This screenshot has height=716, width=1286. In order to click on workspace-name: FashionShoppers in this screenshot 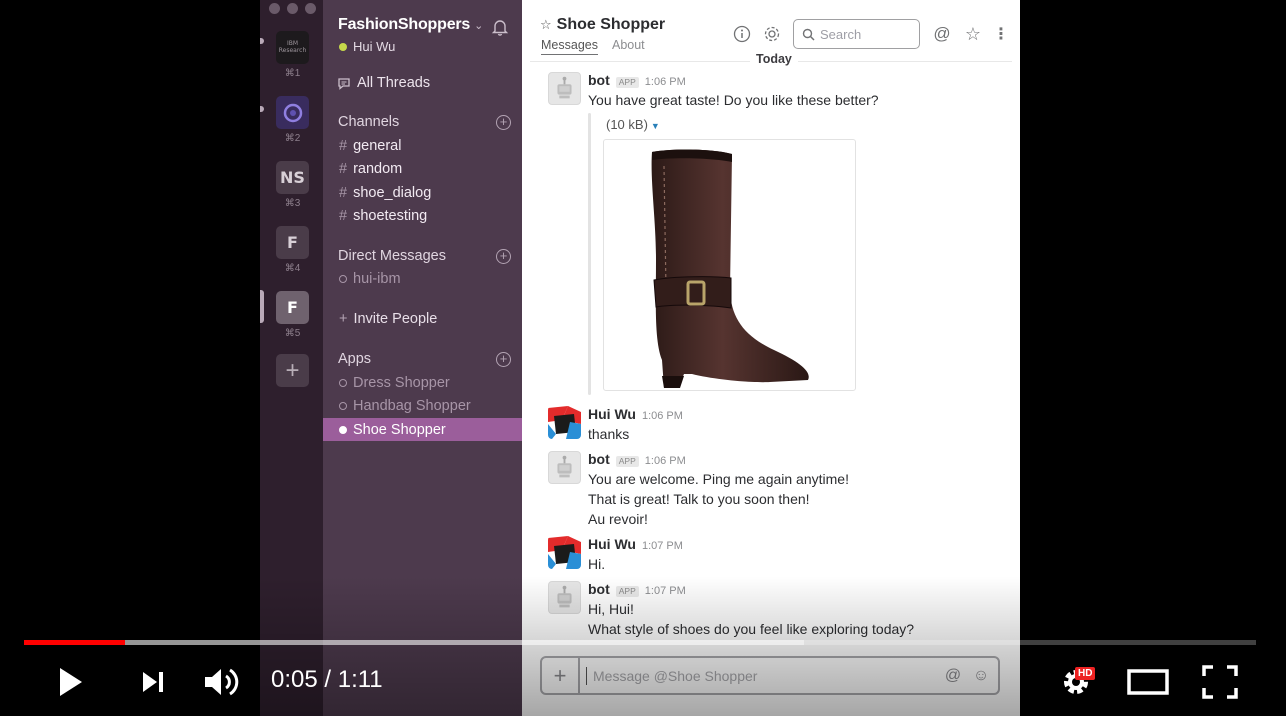, I will do `click(404, 24)`.